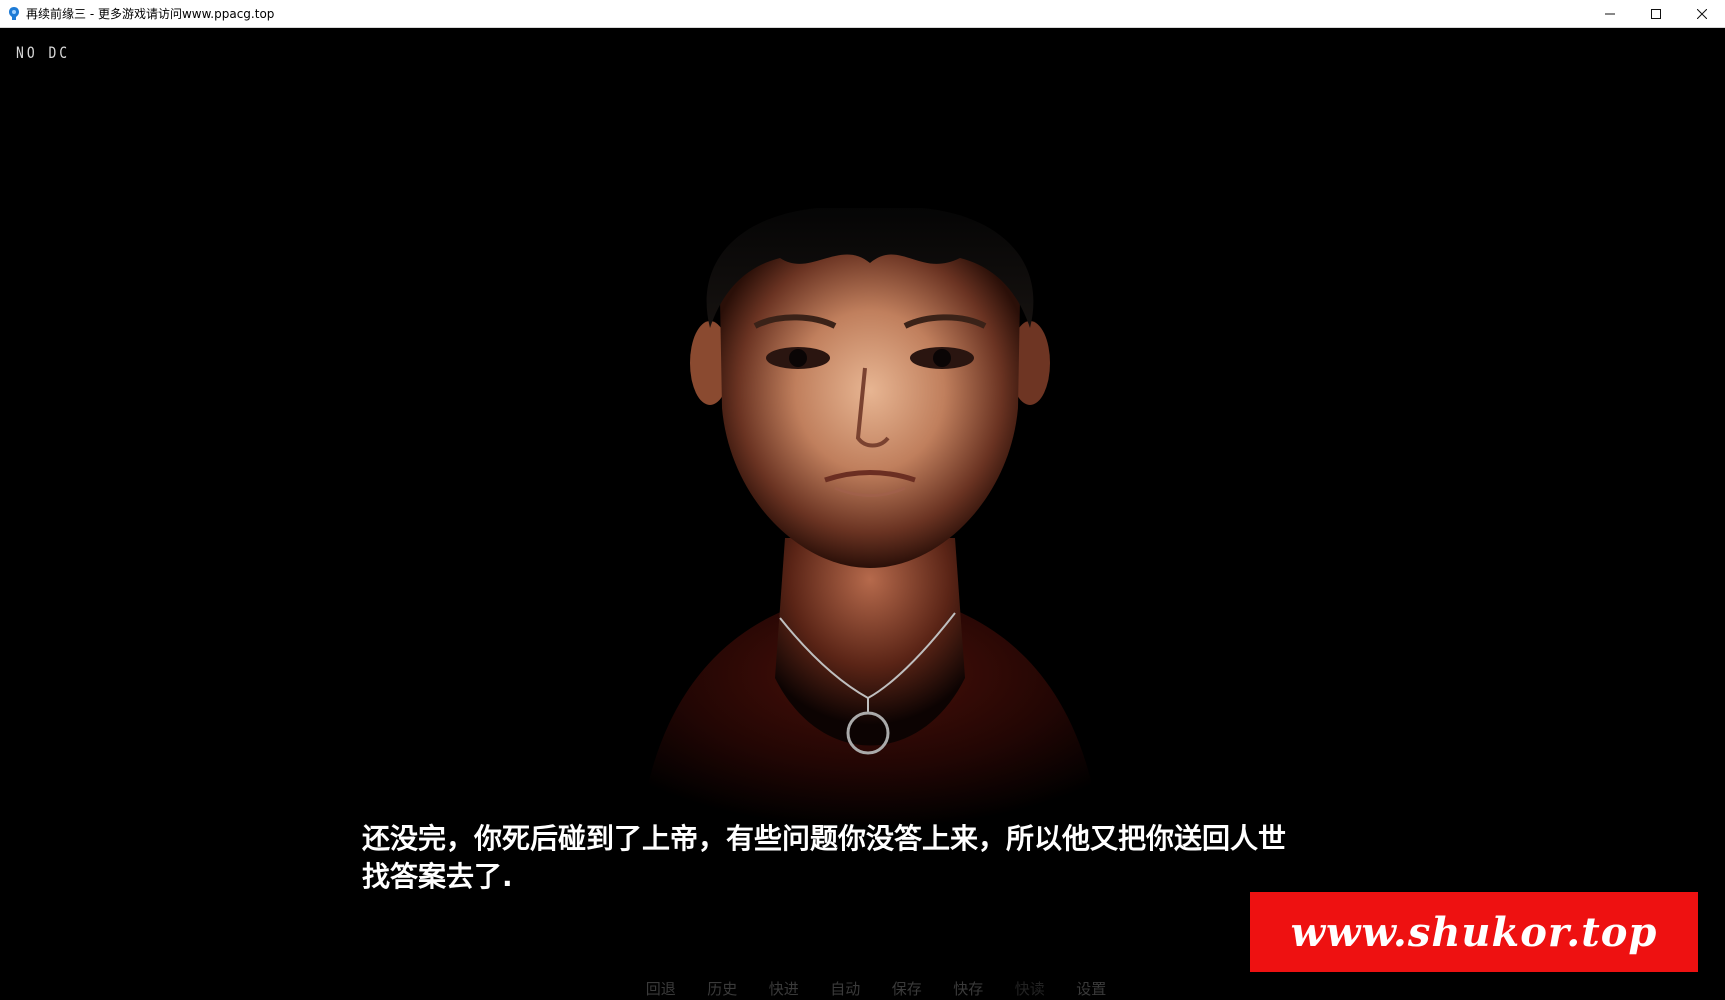  What do you see at coordinates (846, 988) in the screenshot?
I see `quick-menu-auto: 自动` at bounding box center [846, 988].